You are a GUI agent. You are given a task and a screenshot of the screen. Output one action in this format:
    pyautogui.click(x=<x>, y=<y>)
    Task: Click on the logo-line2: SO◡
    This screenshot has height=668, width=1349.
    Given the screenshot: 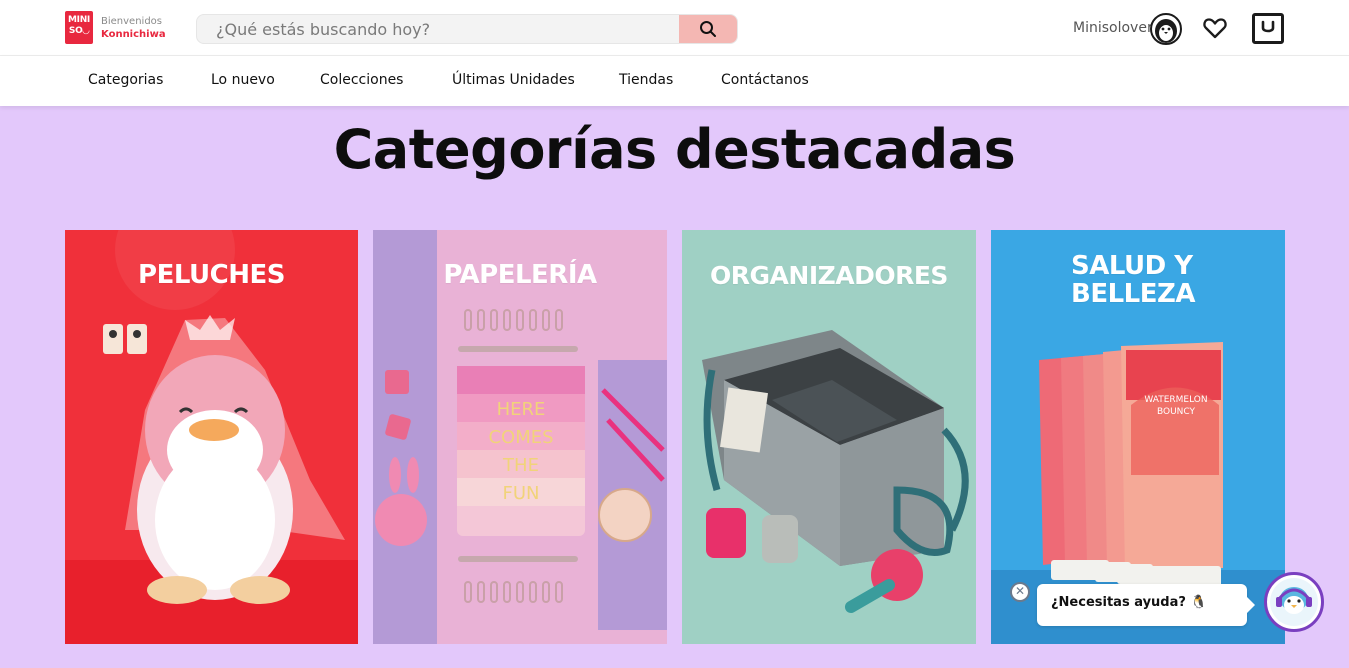 What is the action you would take?
    pyautogui.click(x=79, y=31)
    